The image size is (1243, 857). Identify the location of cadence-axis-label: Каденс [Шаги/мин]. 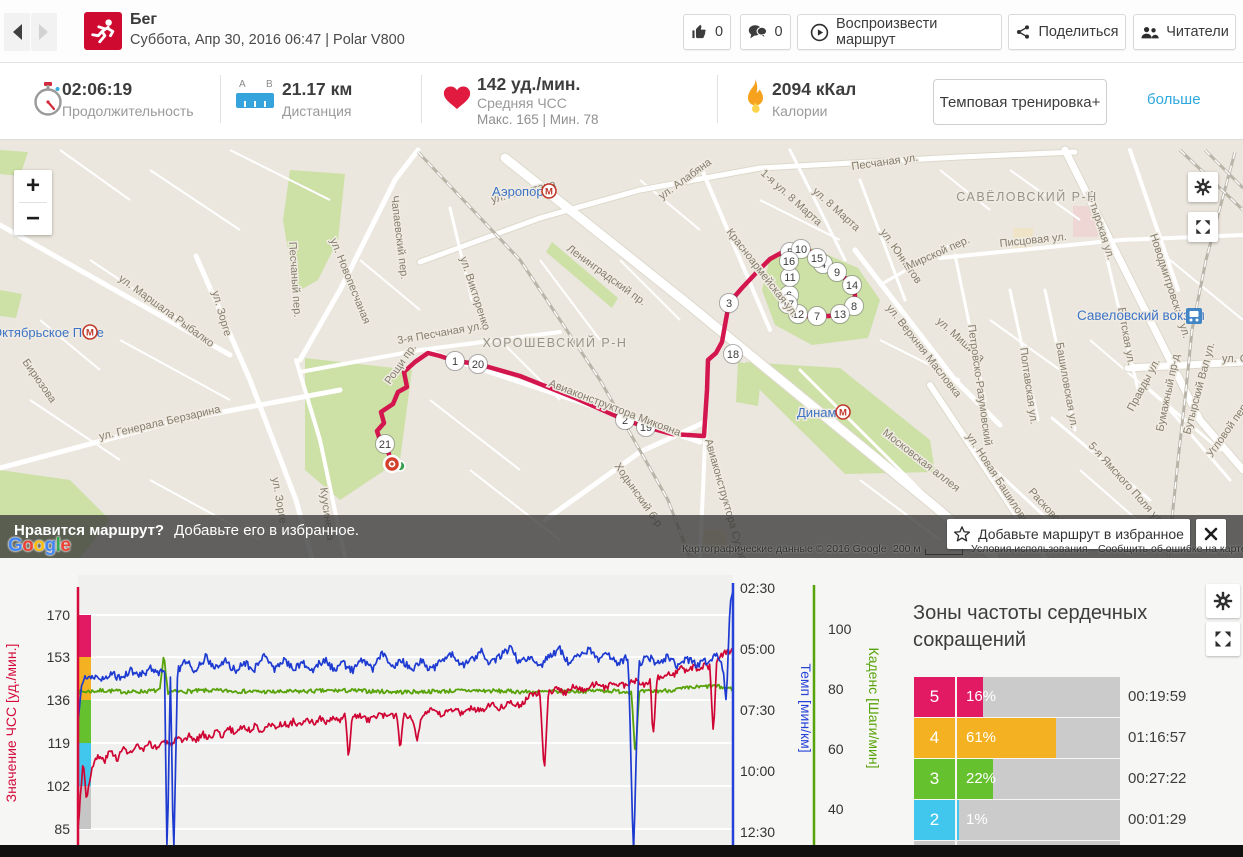
(874, 708).